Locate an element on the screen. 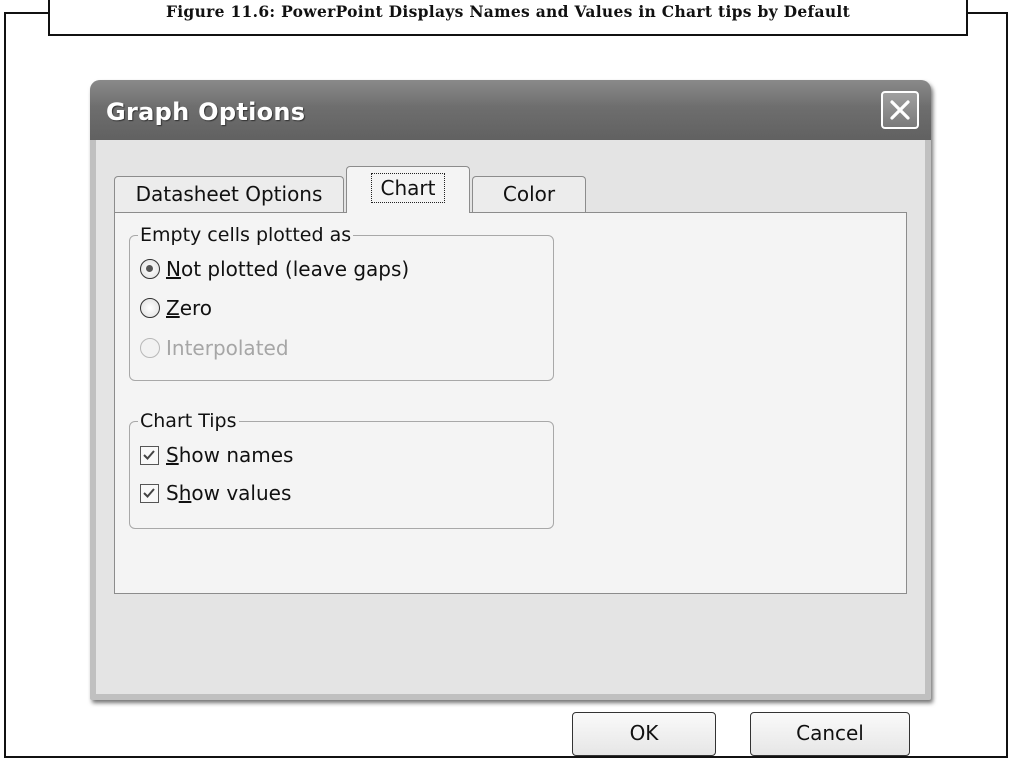 This screenshot has height=763, width=1014. tab-chart: Chart is located at coordinates (408, 189).